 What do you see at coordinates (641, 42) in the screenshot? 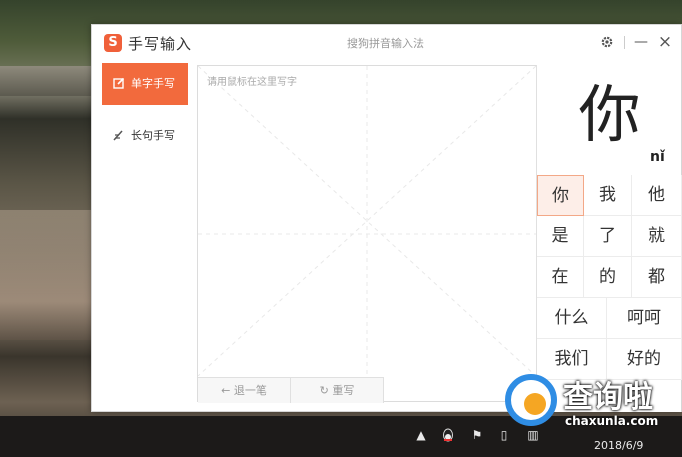
I see `minimize-button: —` at bounding box center [641, 42].